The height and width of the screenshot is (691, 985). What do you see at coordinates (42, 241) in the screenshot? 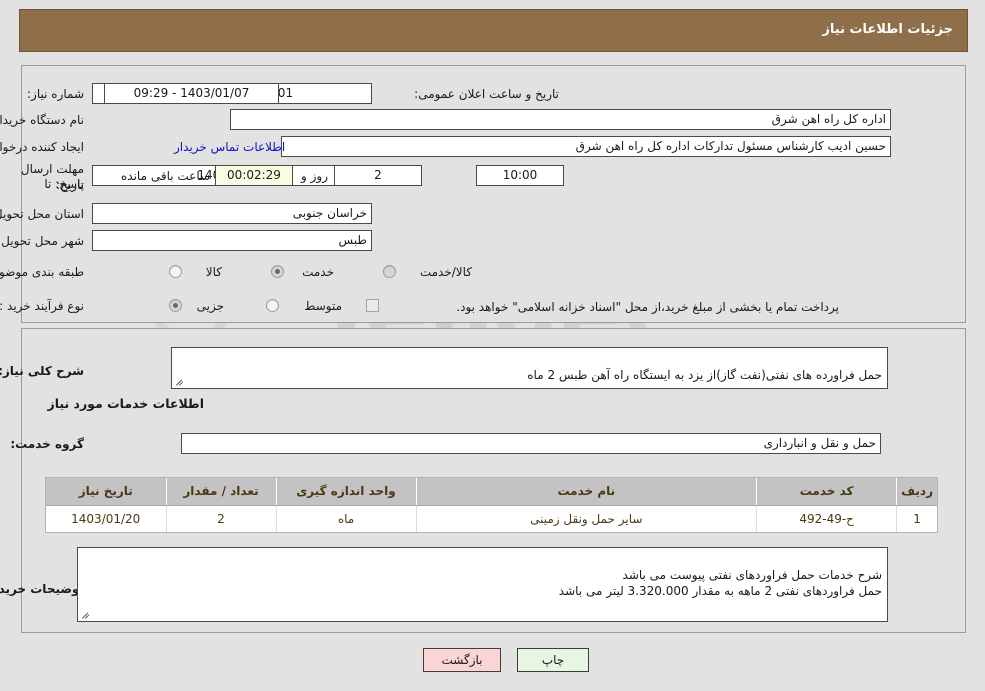
I see `city-label: شهر محل تحویل:` at bounding box center [42, 241].